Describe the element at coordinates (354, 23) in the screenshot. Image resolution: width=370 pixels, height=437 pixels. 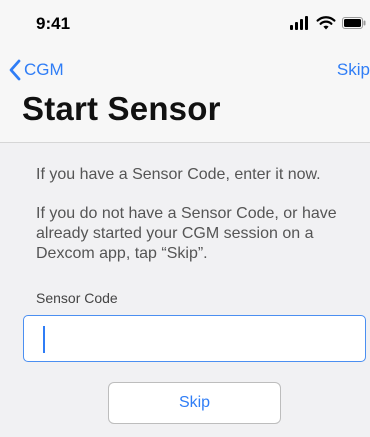
I see `battery-icon` at that location.